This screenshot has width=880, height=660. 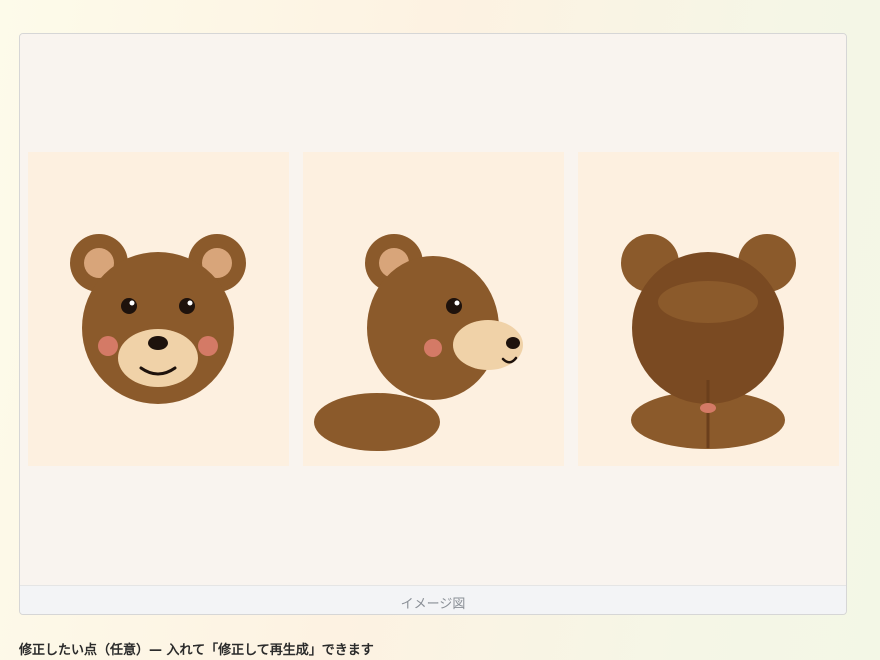 I want to click on bear-back-illustration, so click(x=708, y=341).